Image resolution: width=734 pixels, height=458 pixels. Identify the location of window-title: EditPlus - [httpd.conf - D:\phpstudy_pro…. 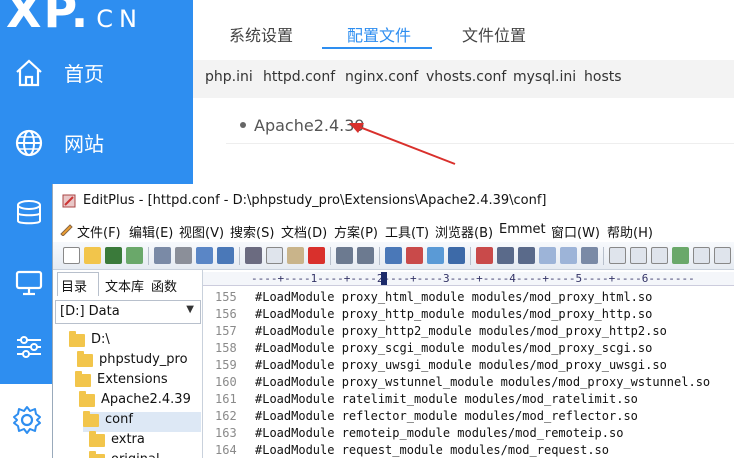
(315, 200).